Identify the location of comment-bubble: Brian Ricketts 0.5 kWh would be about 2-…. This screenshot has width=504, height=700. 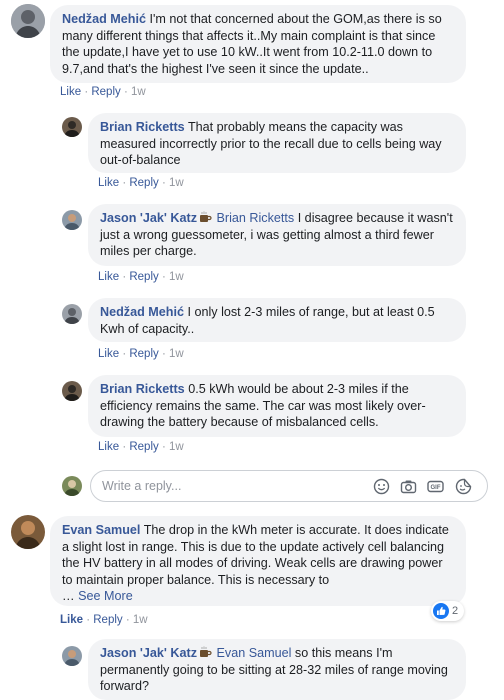
(277, 406).